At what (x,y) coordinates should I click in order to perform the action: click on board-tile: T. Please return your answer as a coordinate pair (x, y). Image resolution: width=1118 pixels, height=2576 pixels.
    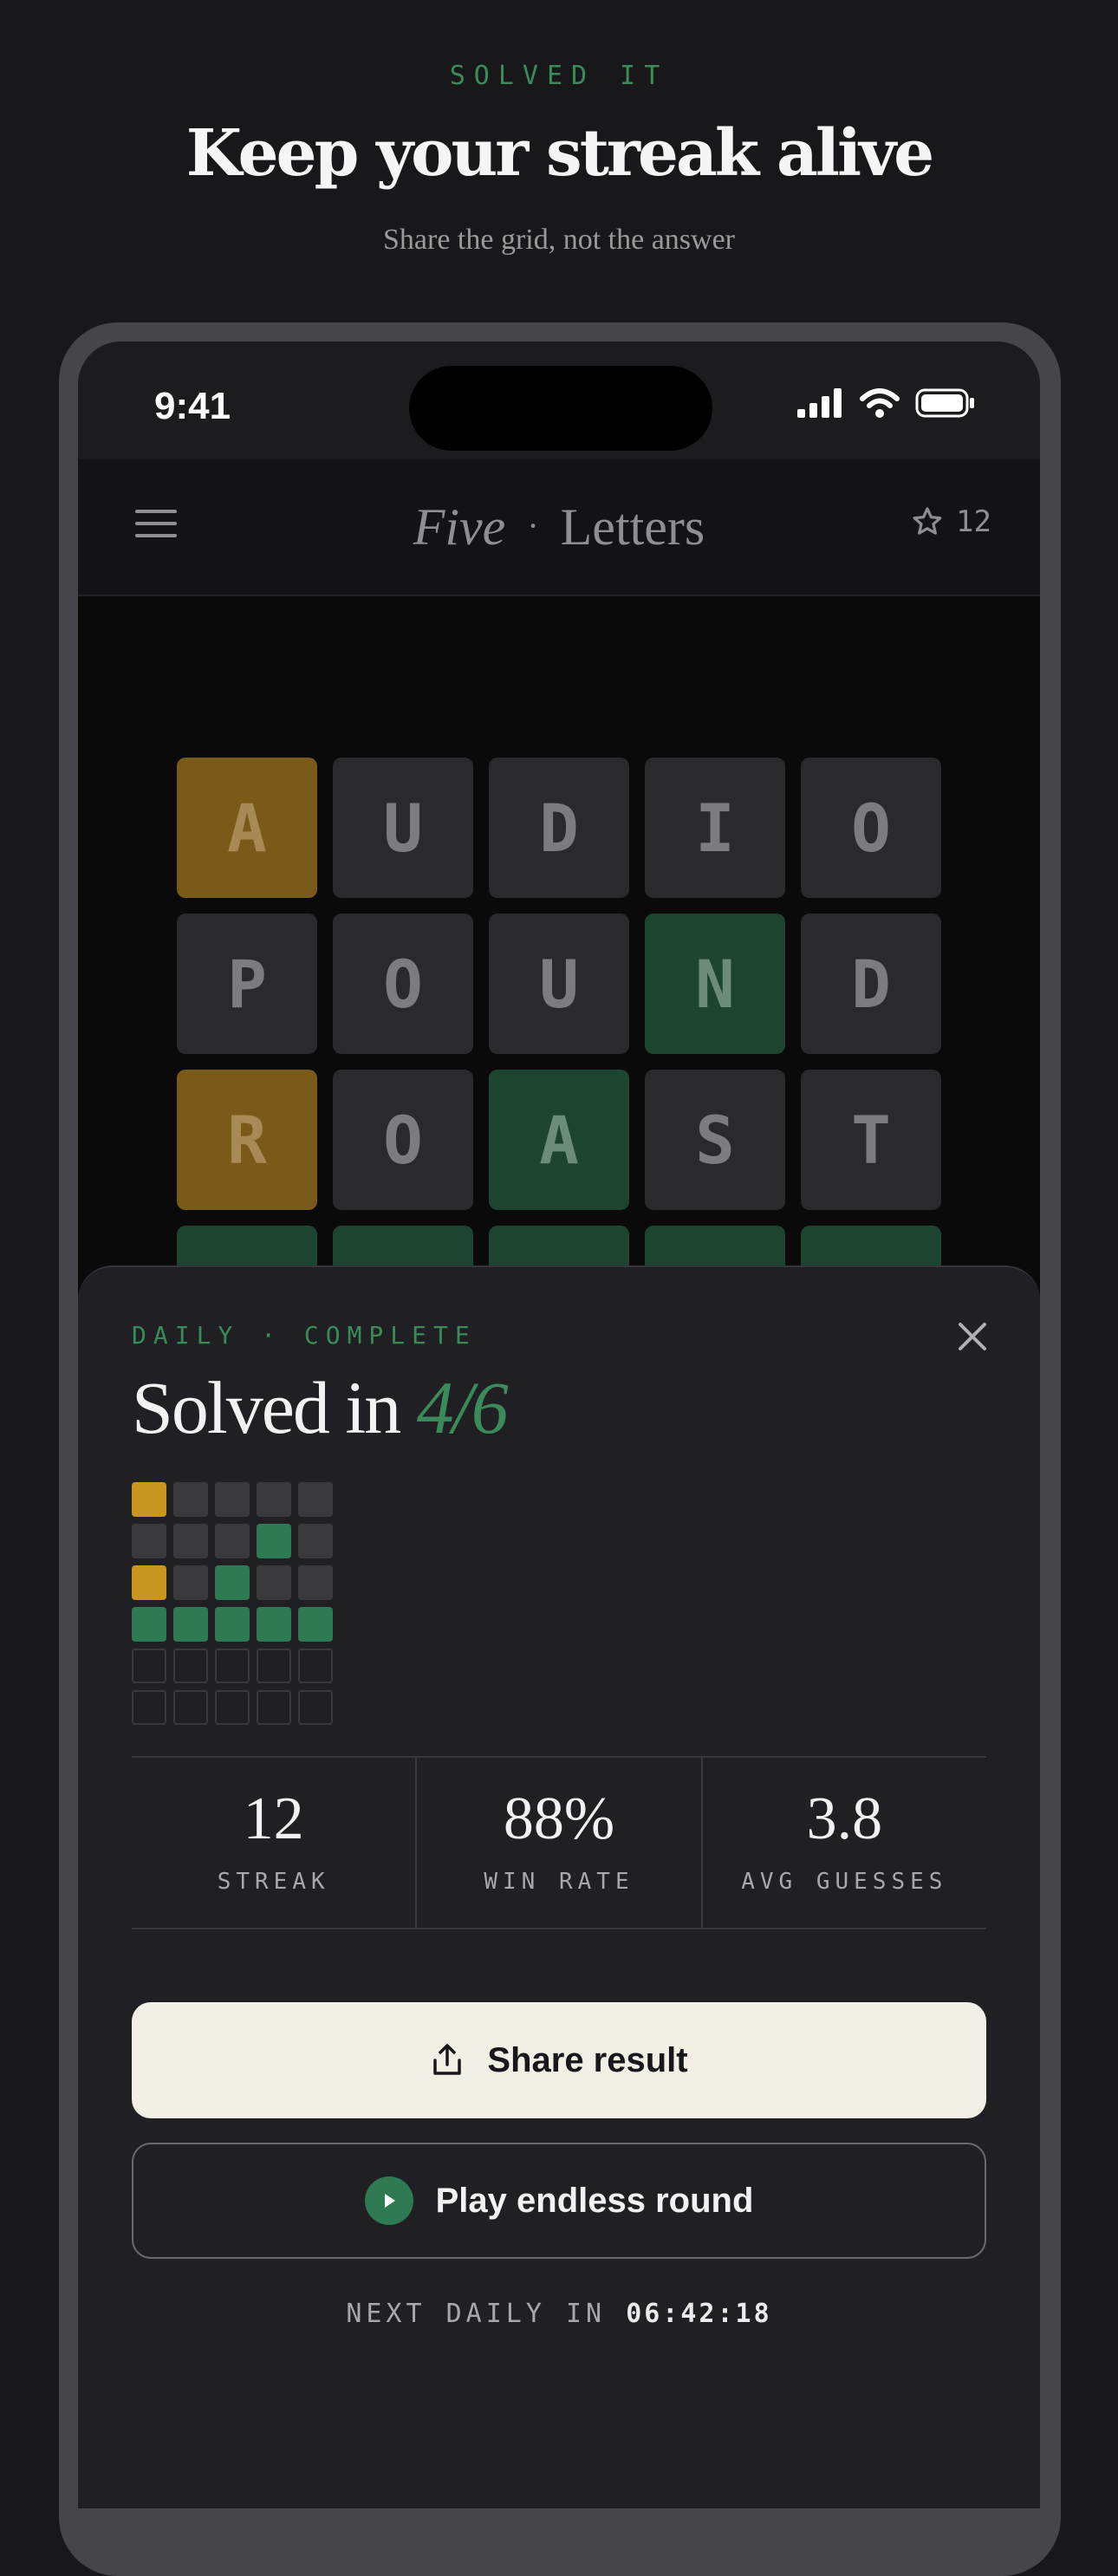
    Looking at the image, I should click on (871, 1140).